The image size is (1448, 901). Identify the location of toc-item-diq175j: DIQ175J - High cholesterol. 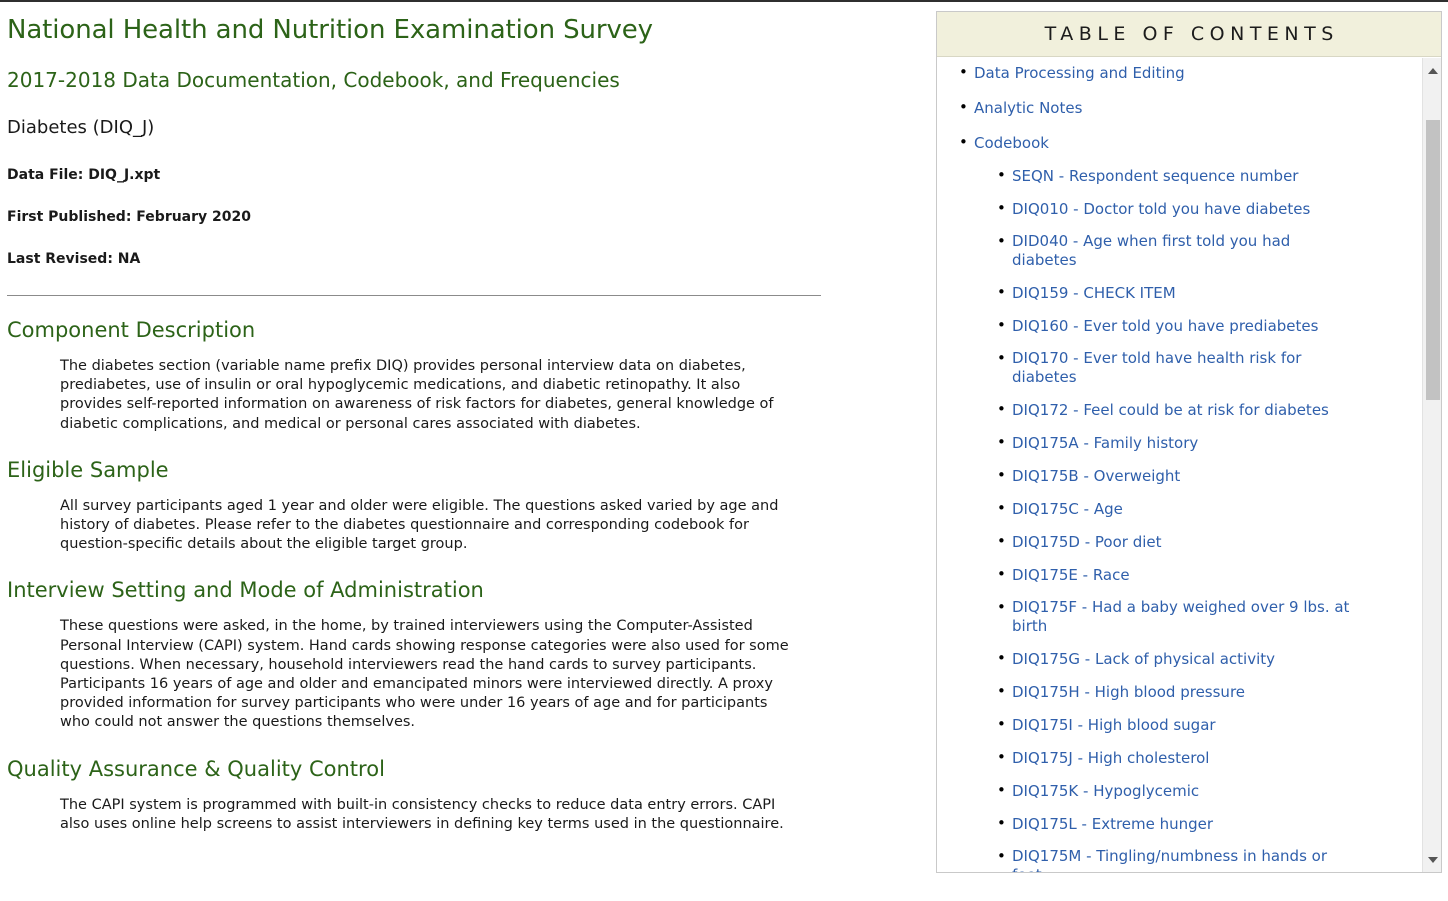
(1209, 757).